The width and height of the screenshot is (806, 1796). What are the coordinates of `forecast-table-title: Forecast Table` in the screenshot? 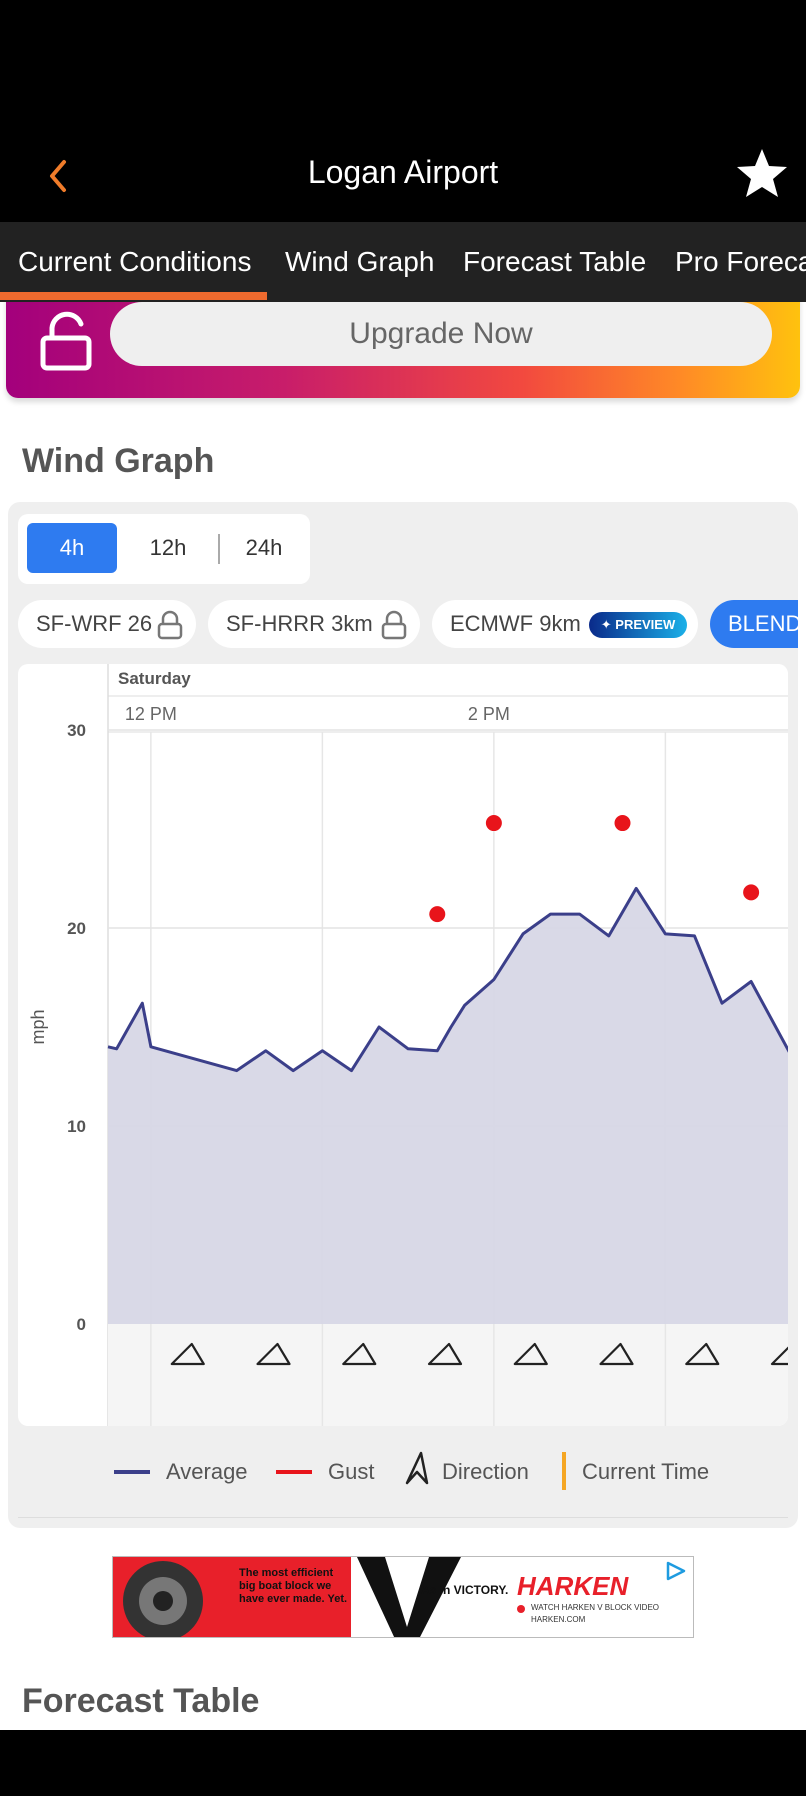 It's located at (141, 1701).